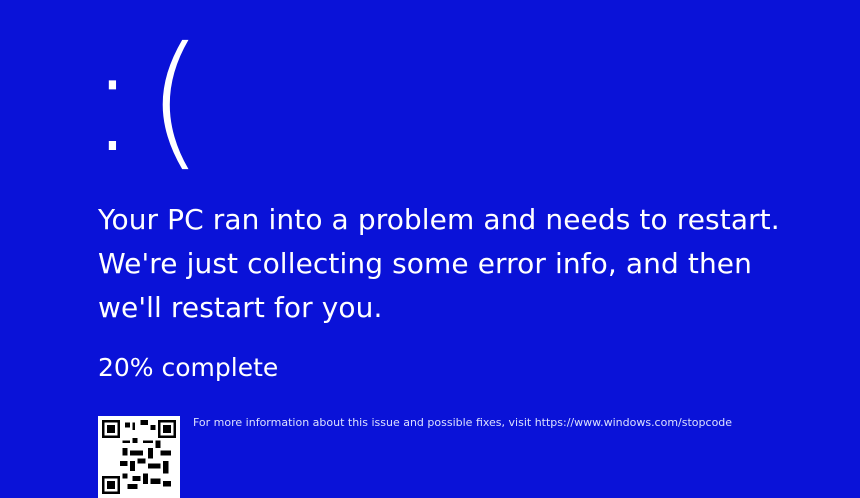  What do you see at coordinates (151, 100) in the screenshot?
I see `sad-face-icon: :(` at bounding box center [151, 100].